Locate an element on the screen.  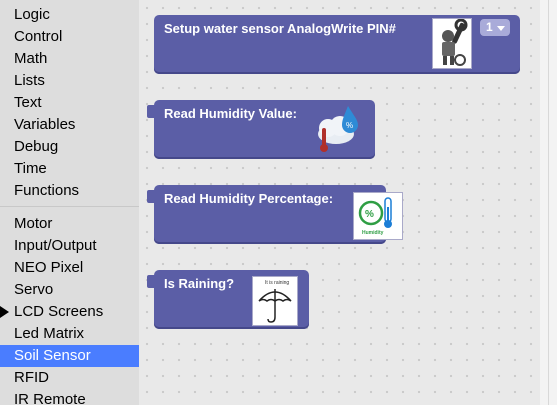
category-soil-sensor: Soil Sensor is located at coordinates (69, 356).